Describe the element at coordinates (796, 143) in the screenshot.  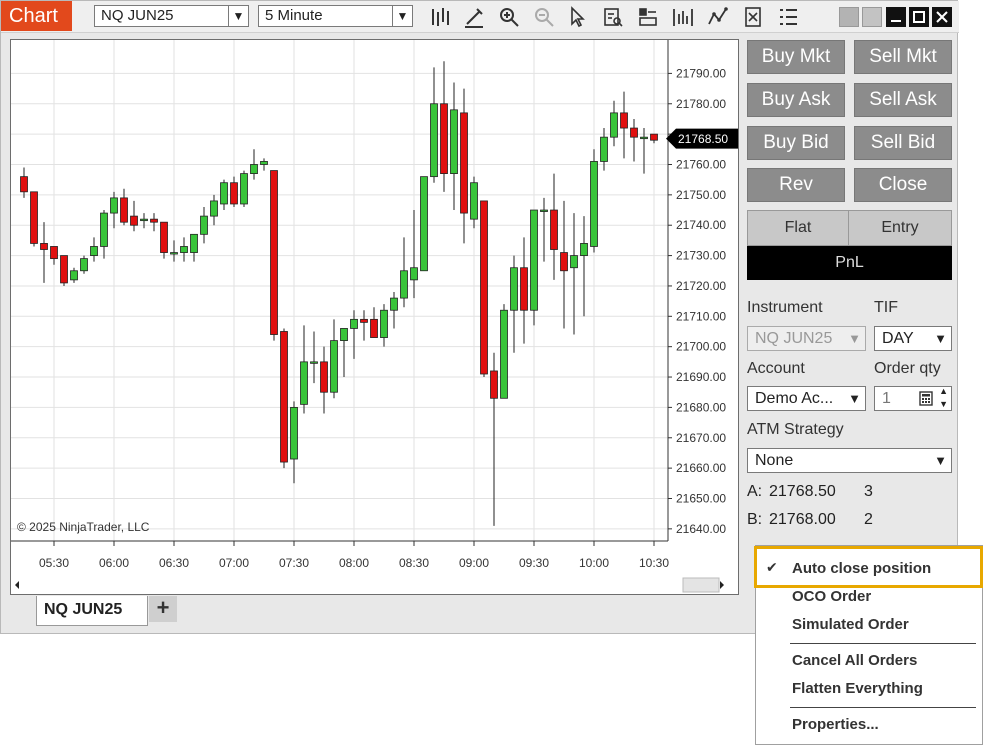
I see `buy-bid-button: Buy Bid` at that location.